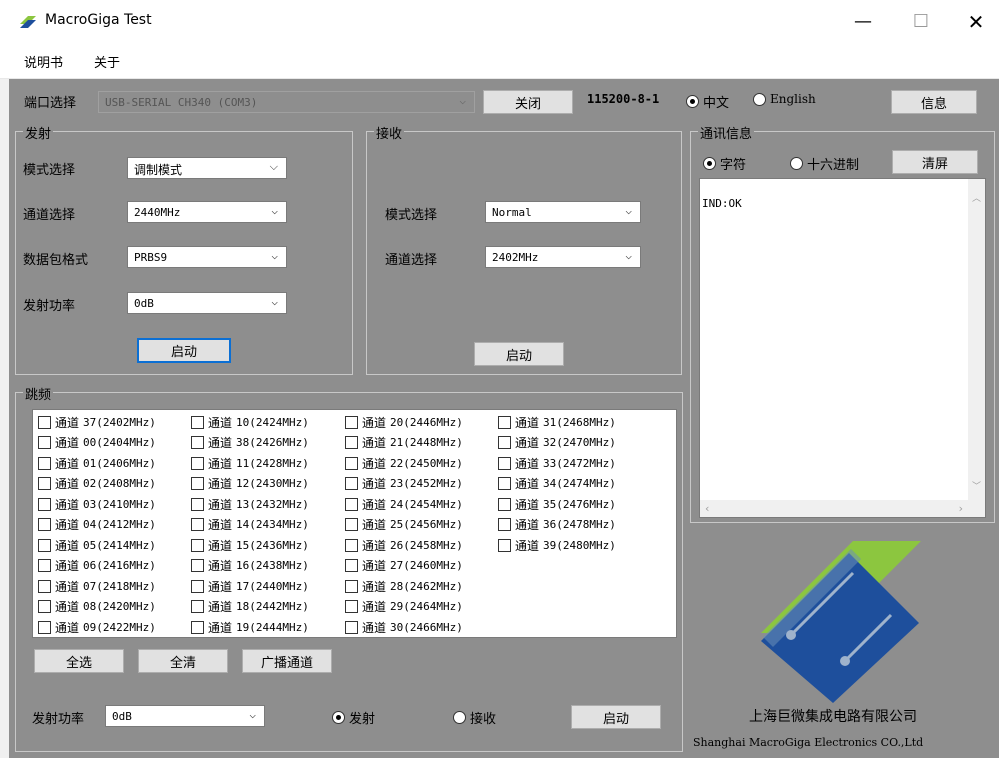 The width and height of the screenshot is (999, 758). Describe the element at coordinates (207, 212) in the screenshot. I see `tx-channel-select: 2440MHz ⌵` at that location.